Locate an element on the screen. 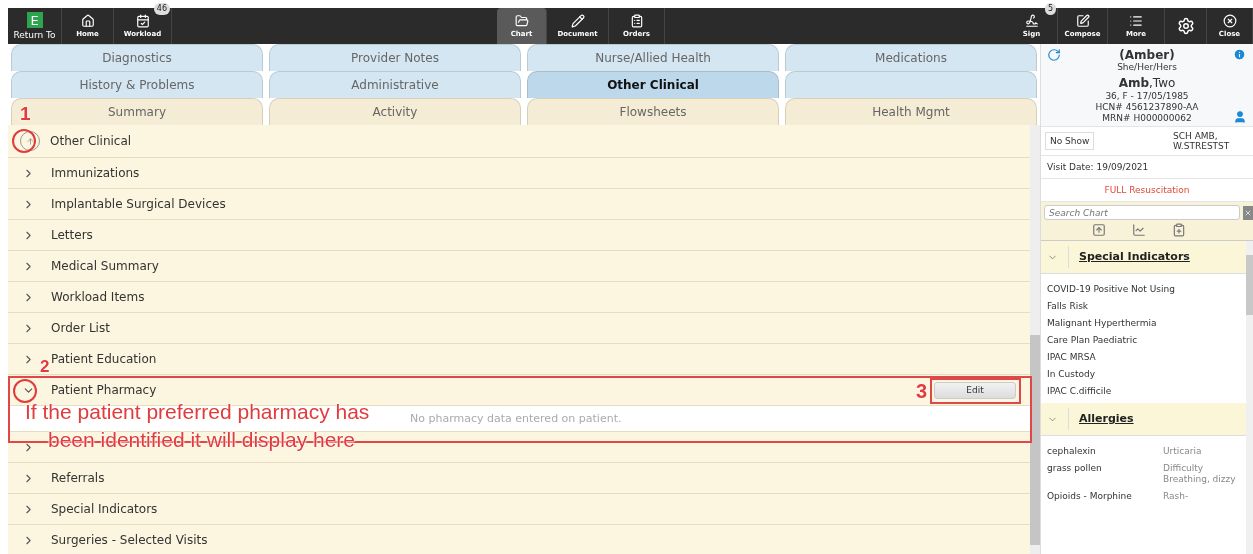 This screenshot has height=554, width=1253. section-row: Medical Summary is located at coordinates (519, 266).